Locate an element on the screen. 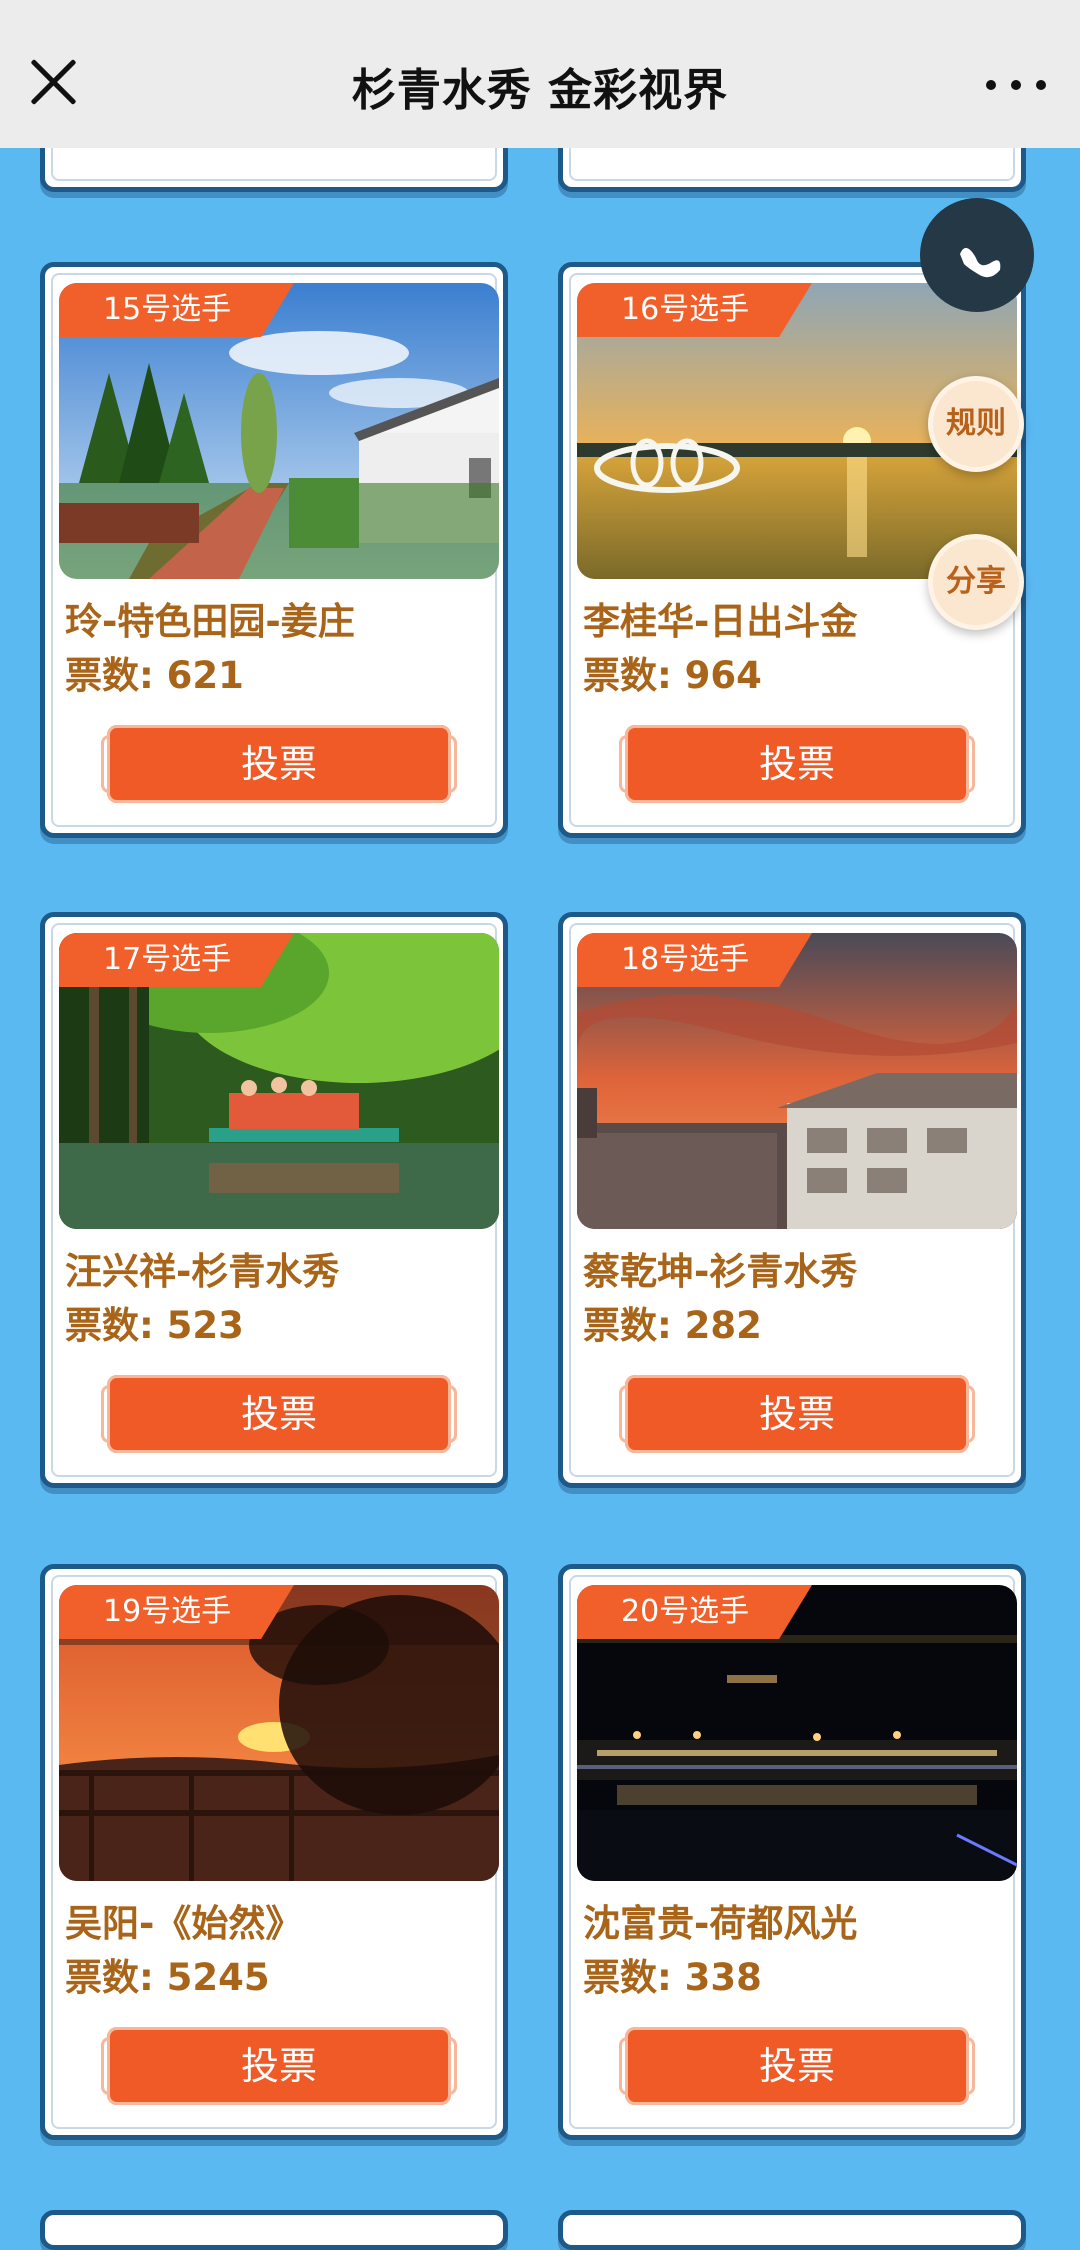  share-button: 分享 is located at coordinates (976, 582).